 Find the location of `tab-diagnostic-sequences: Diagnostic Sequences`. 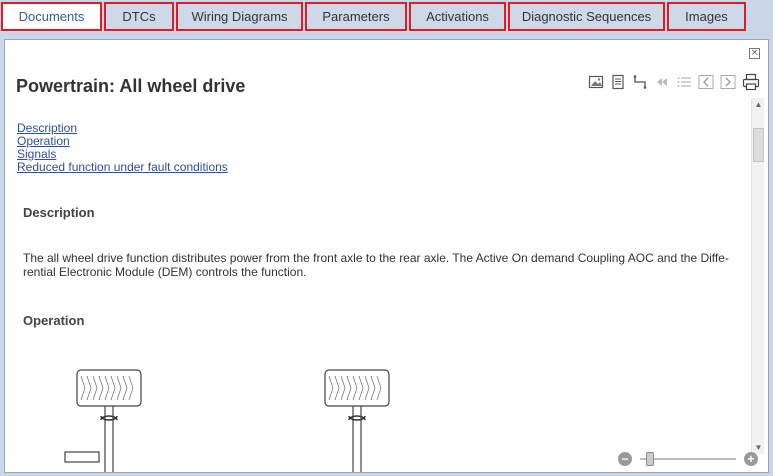

tab-diagnostic-sequences: Diagnostic Sequences is located at coordinates (586, 16).